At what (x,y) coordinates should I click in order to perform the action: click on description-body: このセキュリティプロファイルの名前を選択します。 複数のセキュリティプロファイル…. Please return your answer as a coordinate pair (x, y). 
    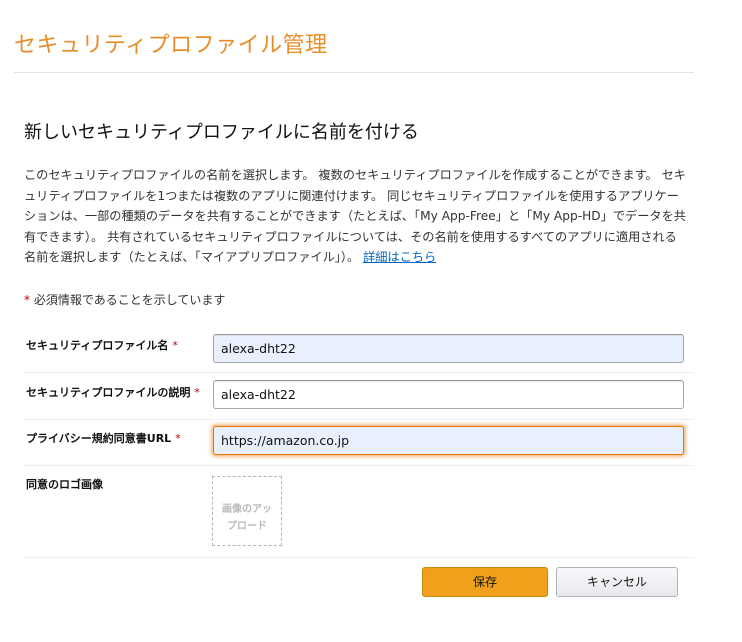
    Looking at the image, I should click on (355, 216).